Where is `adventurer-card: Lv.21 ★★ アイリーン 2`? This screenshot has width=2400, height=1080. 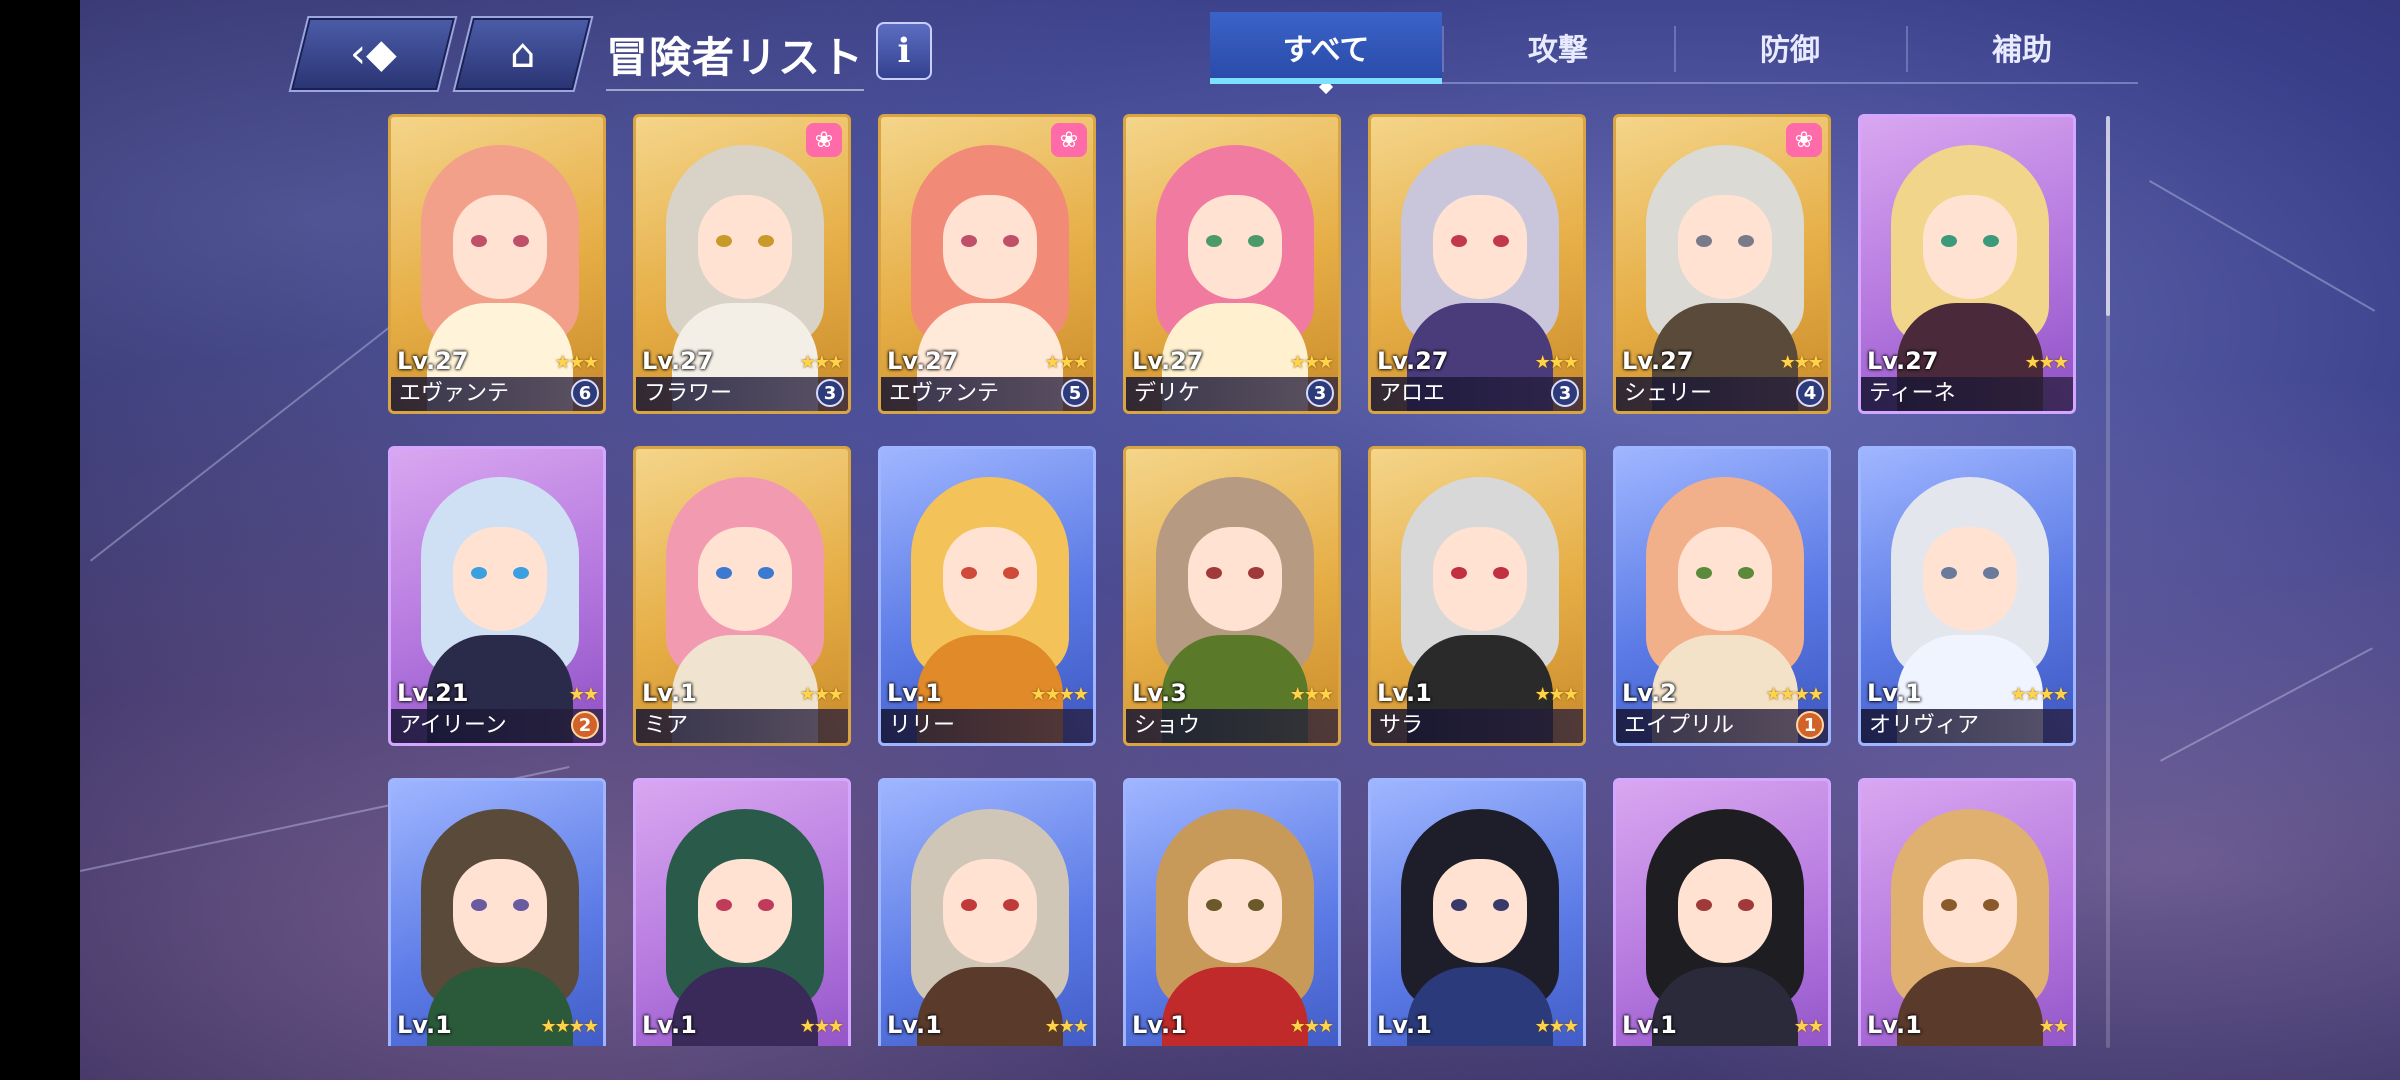
adventurer-card: Lv.21 ★★ アイリーン 2 is located at coordinates (497, 596).